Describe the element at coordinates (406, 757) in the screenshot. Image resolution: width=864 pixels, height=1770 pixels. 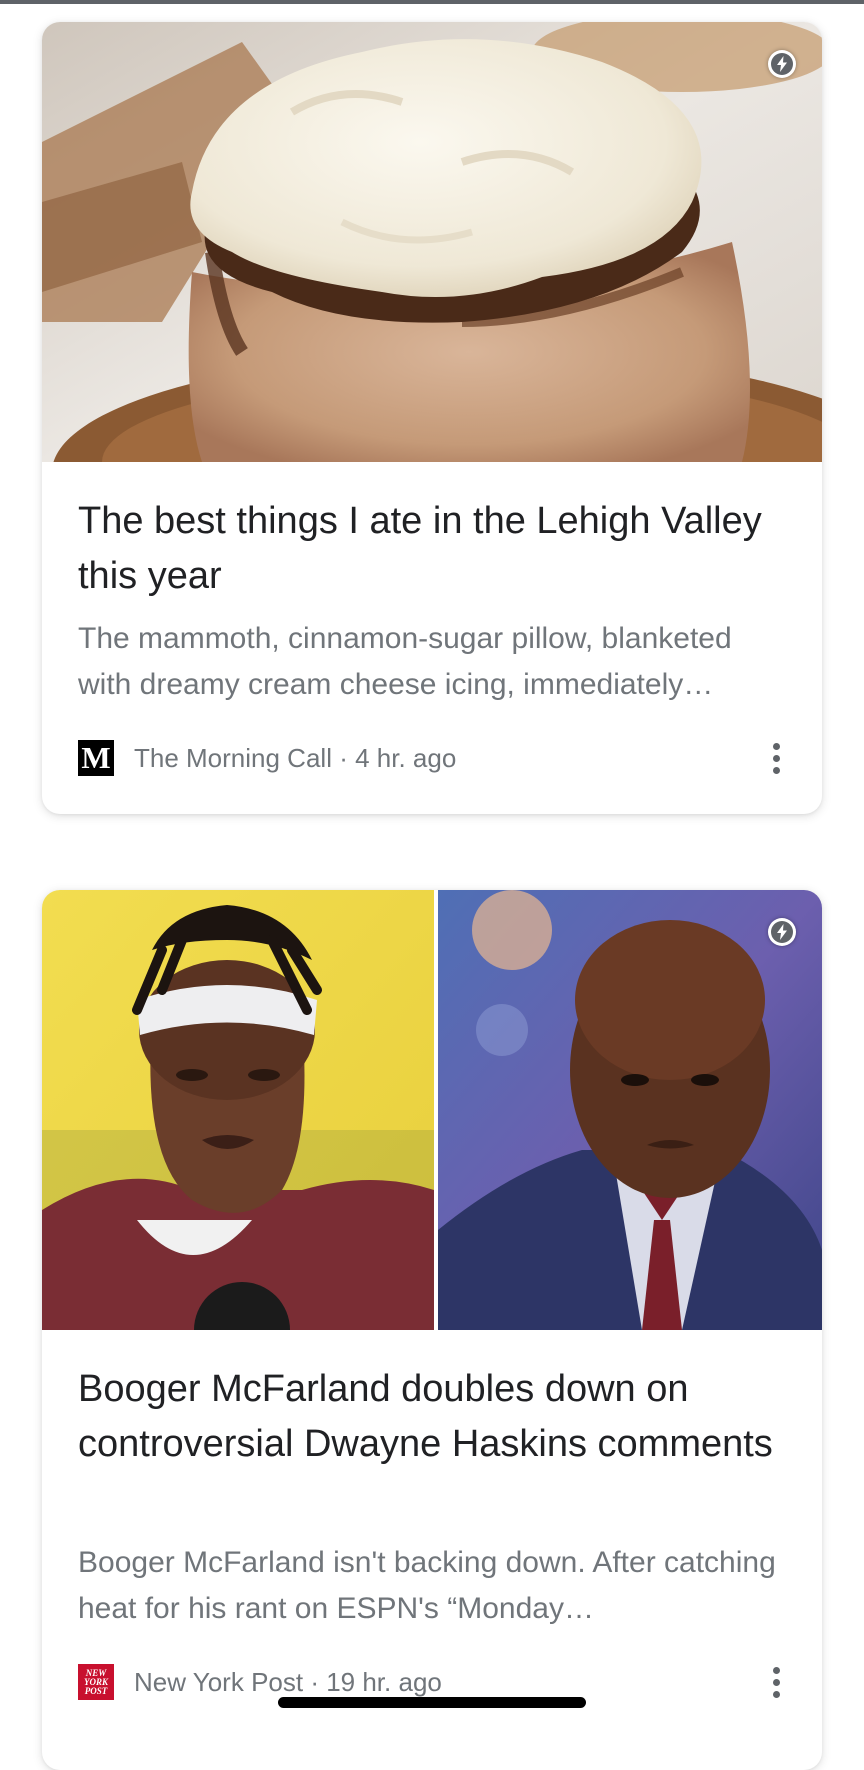
I see `article-age: 4 hr. ago` at that location.